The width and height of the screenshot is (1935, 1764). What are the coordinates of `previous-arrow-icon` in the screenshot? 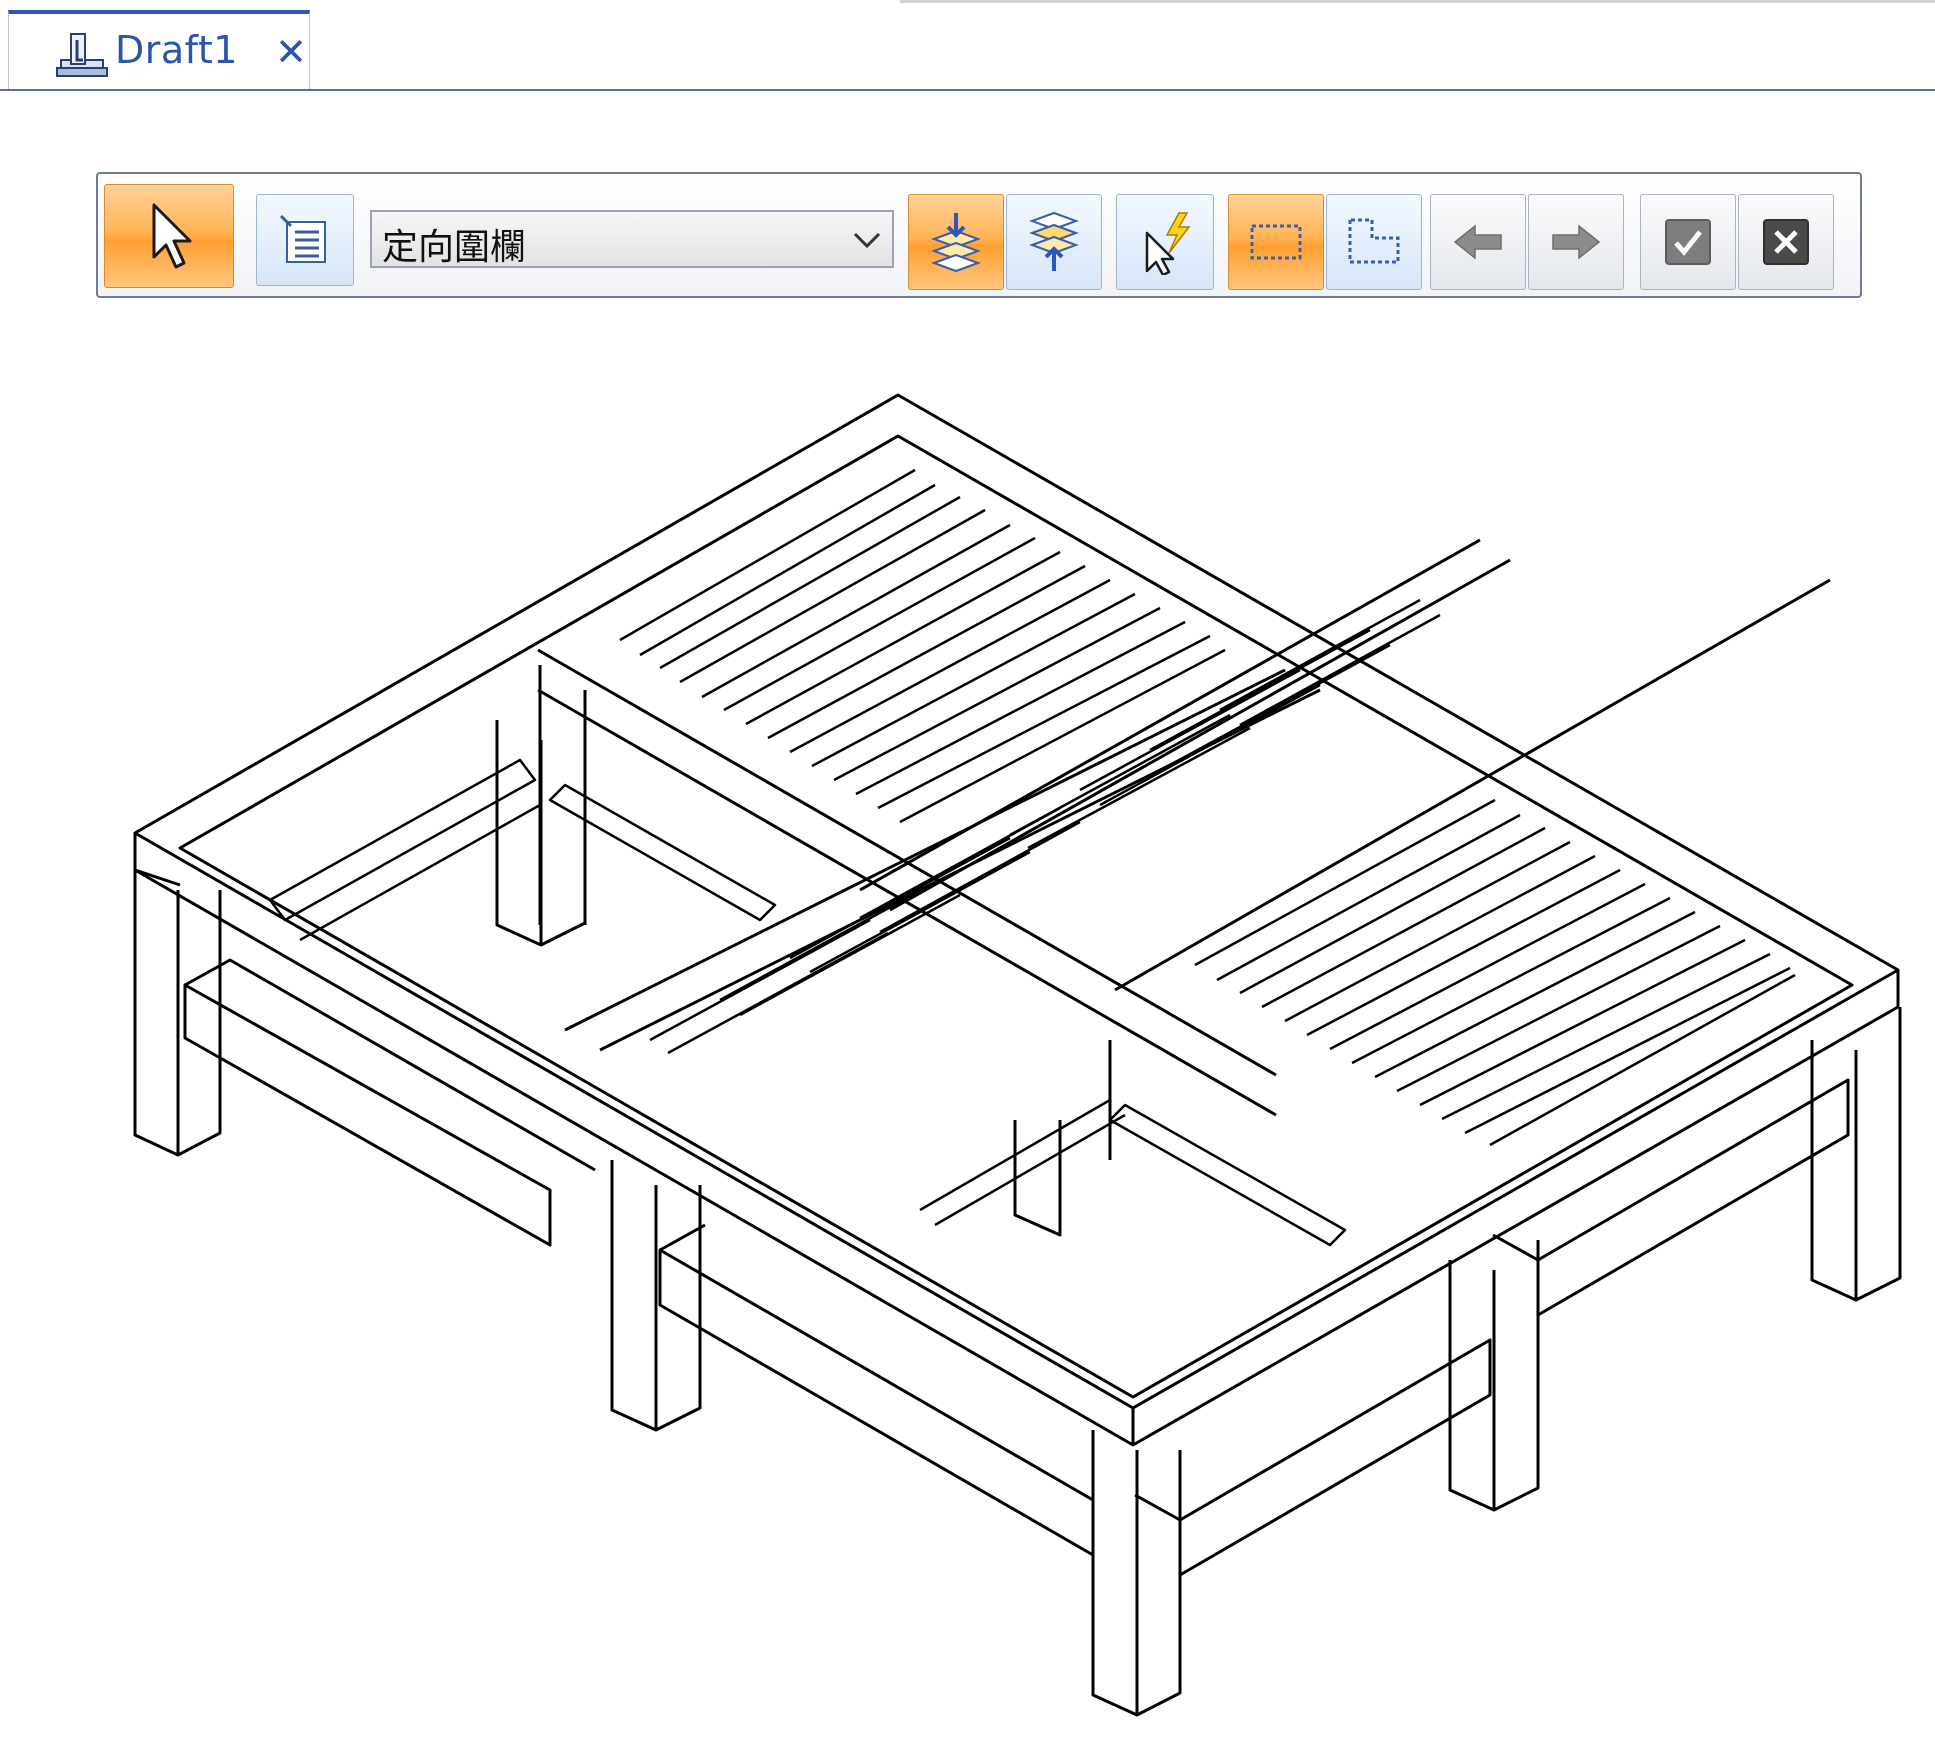 It's located at (1478, 242).